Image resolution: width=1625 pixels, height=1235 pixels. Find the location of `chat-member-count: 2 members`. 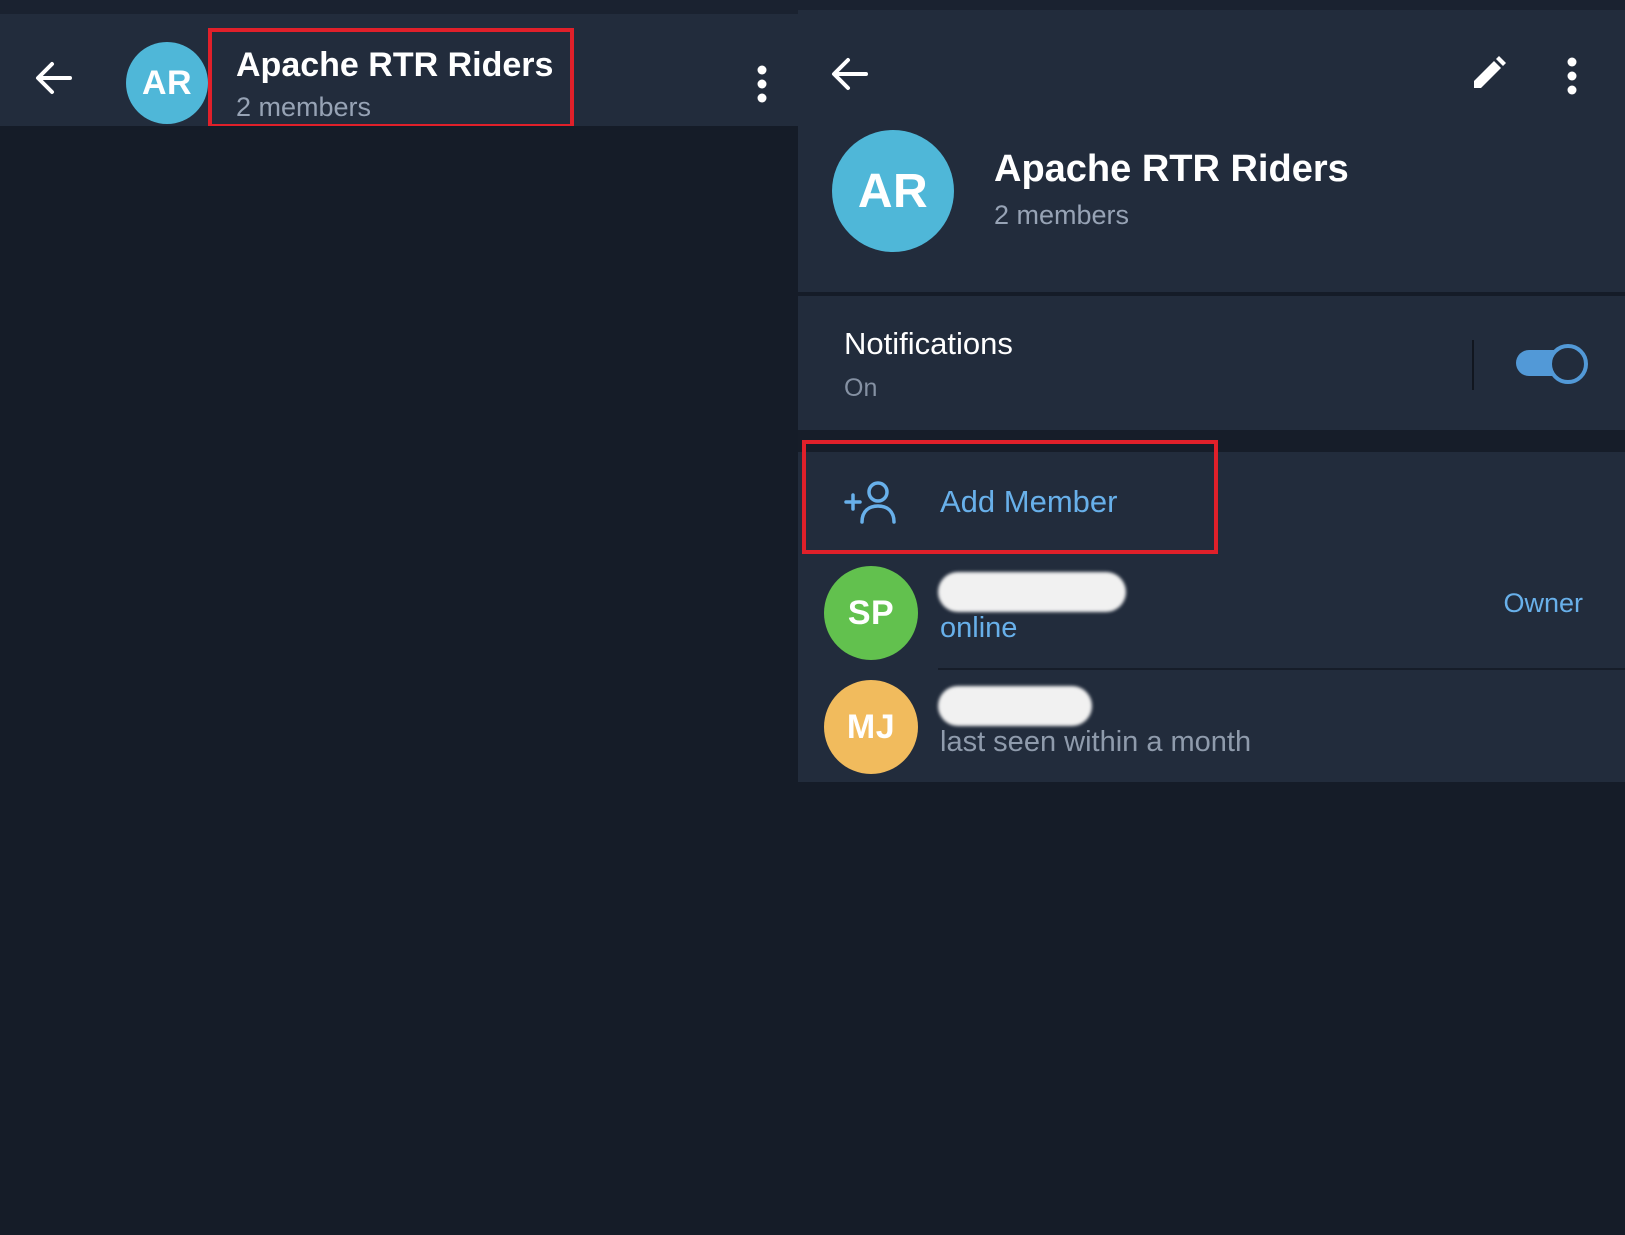

chat-member-count: 2 members is located at coordinates (304, 107).